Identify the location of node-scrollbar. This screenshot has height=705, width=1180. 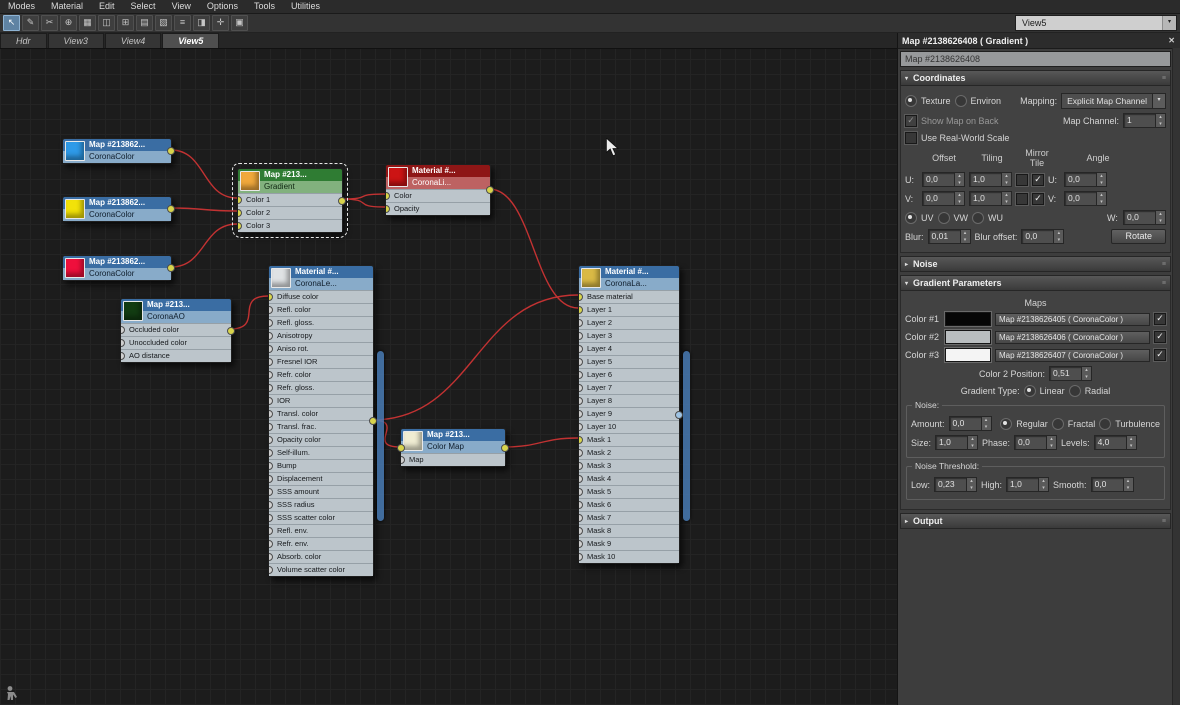
(686, 436).